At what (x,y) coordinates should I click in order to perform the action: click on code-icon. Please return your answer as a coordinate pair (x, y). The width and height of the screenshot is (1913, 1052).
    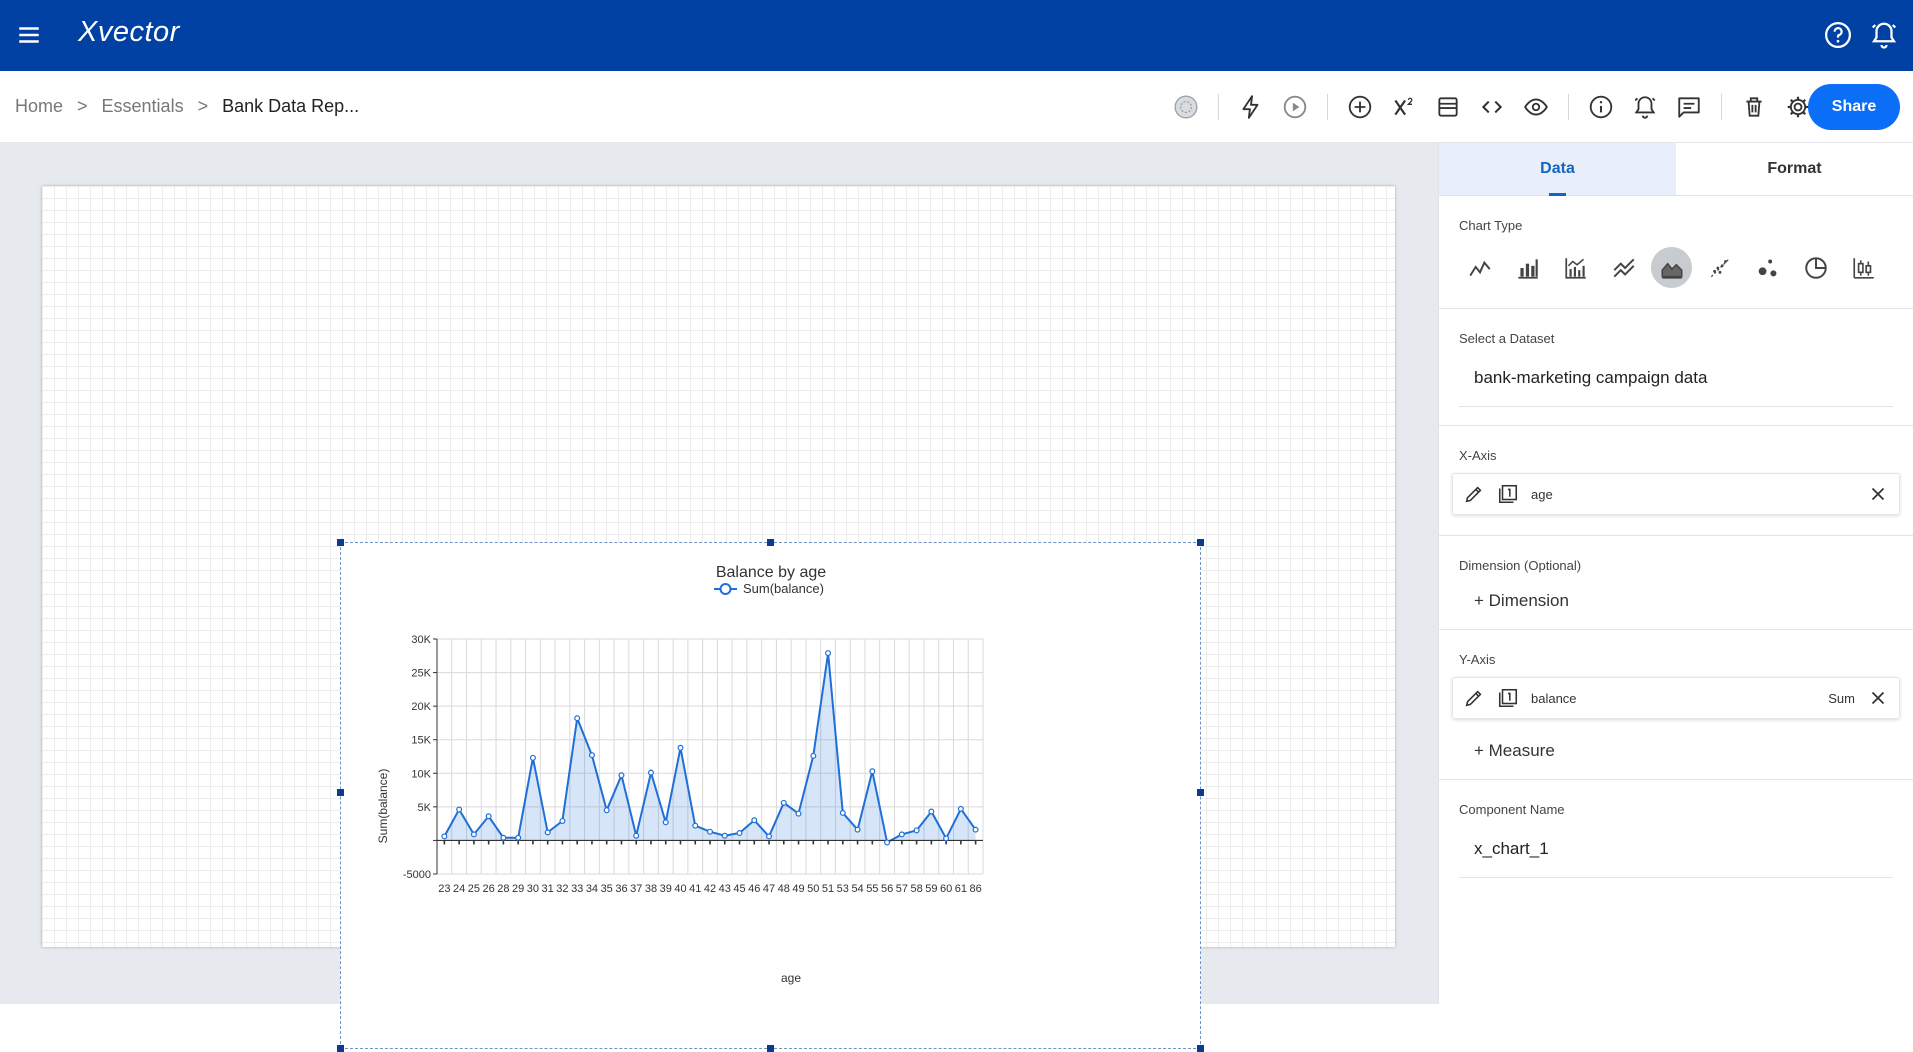
    Looking at the image, I should click on (1492, 107).